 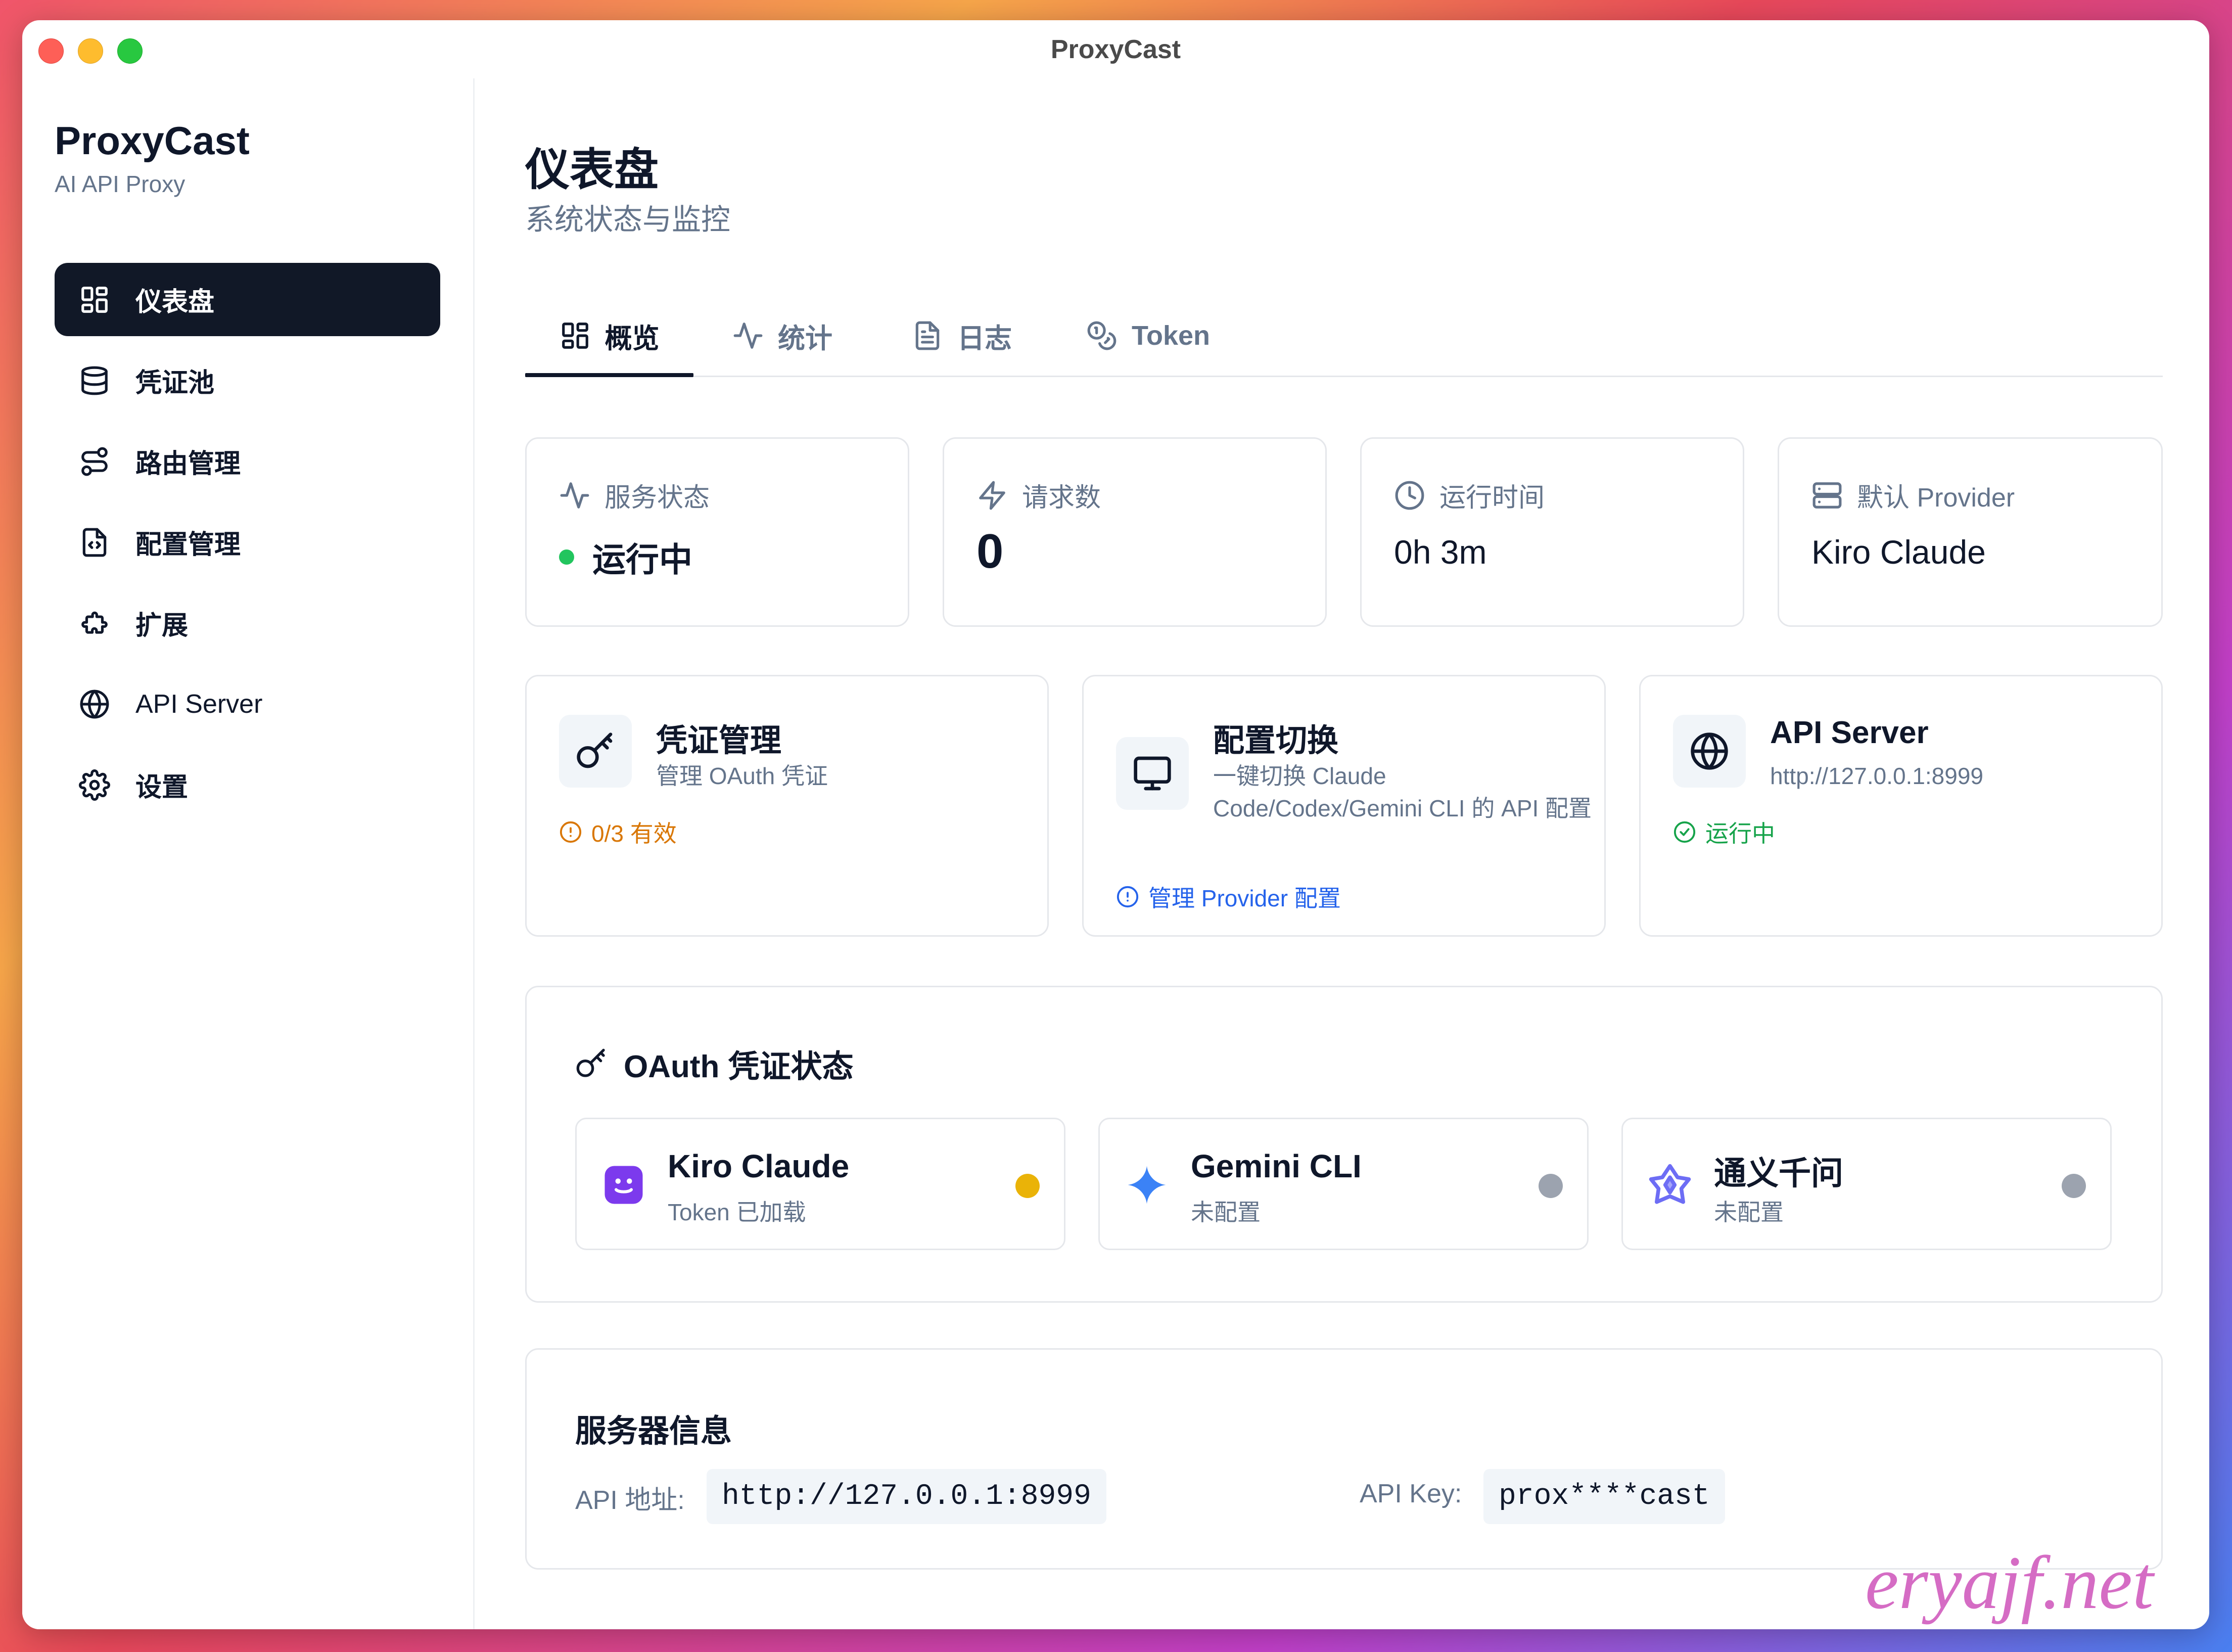 I want to click on page-title: 仪表盘, so click(x=592, y=170).